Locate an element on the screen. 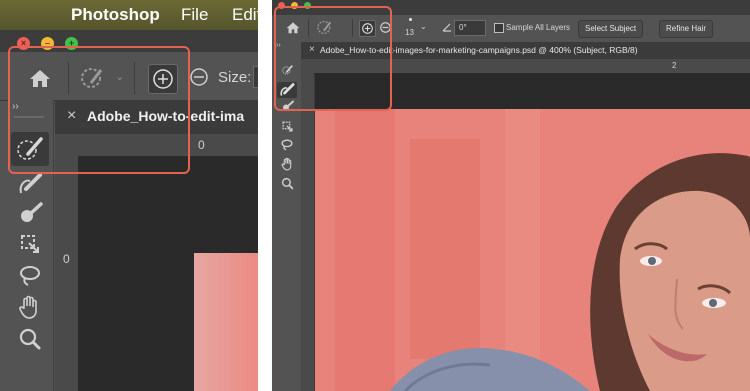 This screenshot has width=750, height=391. angle-field: 0° is located at coordinates (470, 28).